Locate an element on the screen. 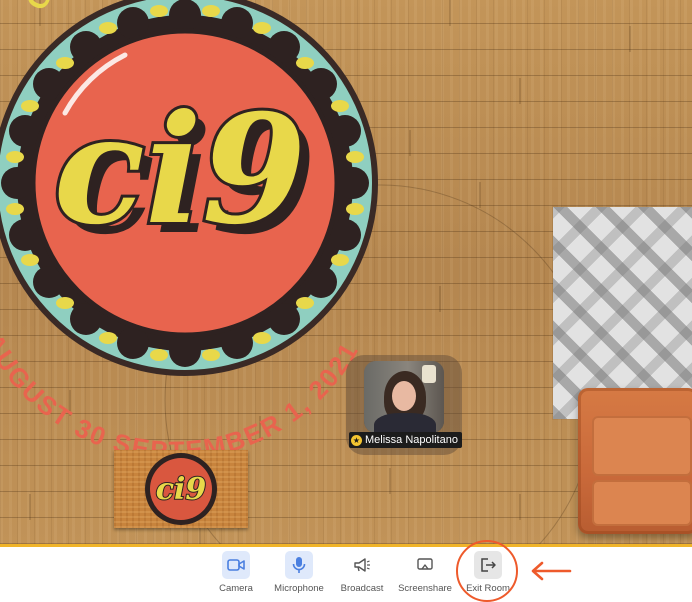  doormat-logo-text: ci9 is located at coordinates (181, 489).